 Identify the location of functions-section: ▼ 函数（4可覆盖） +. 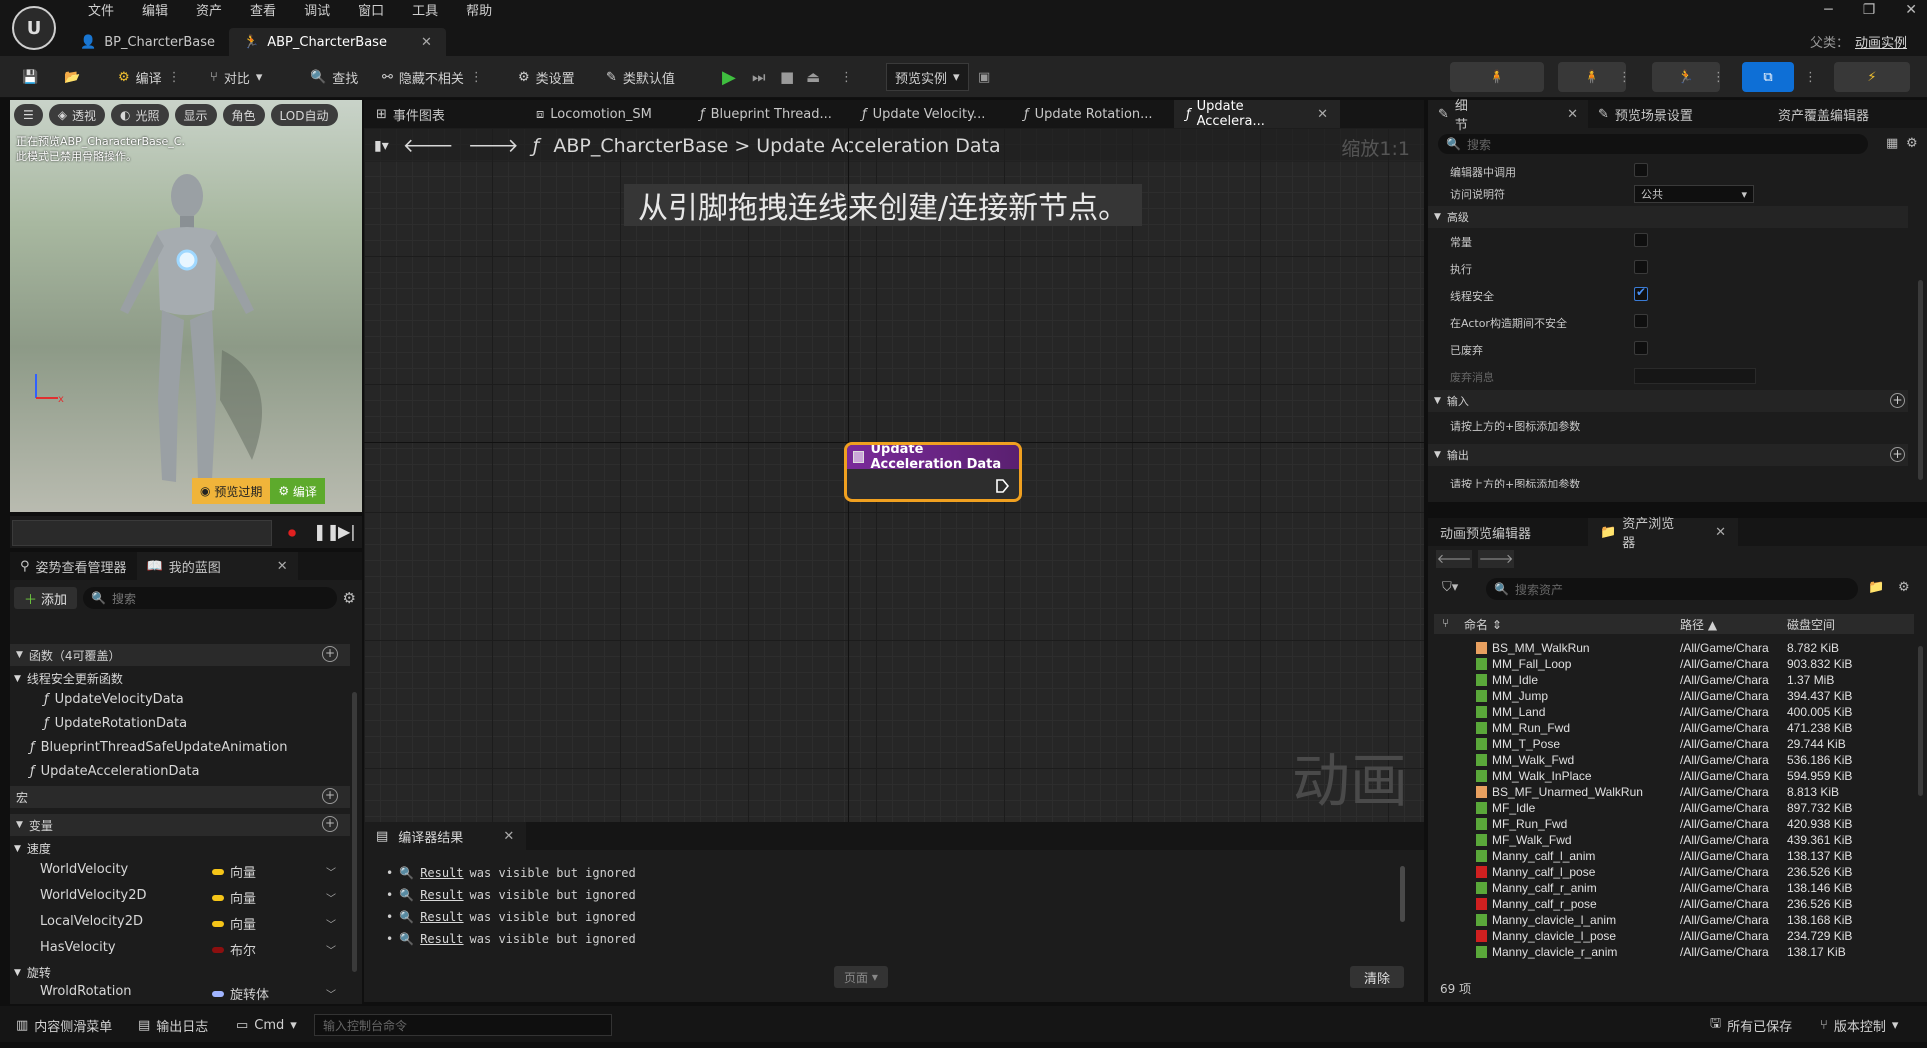
(180, 655).